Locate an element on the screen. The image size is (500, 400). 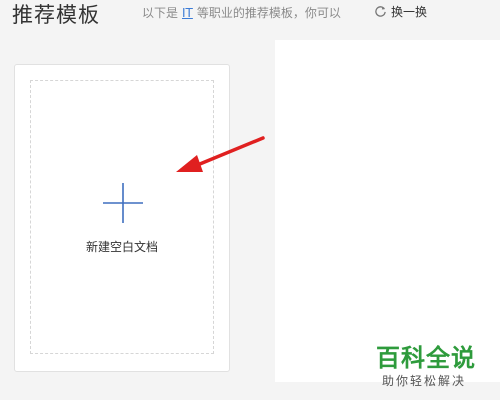
profession-link-it: IT is located at coordinates (187, 13).